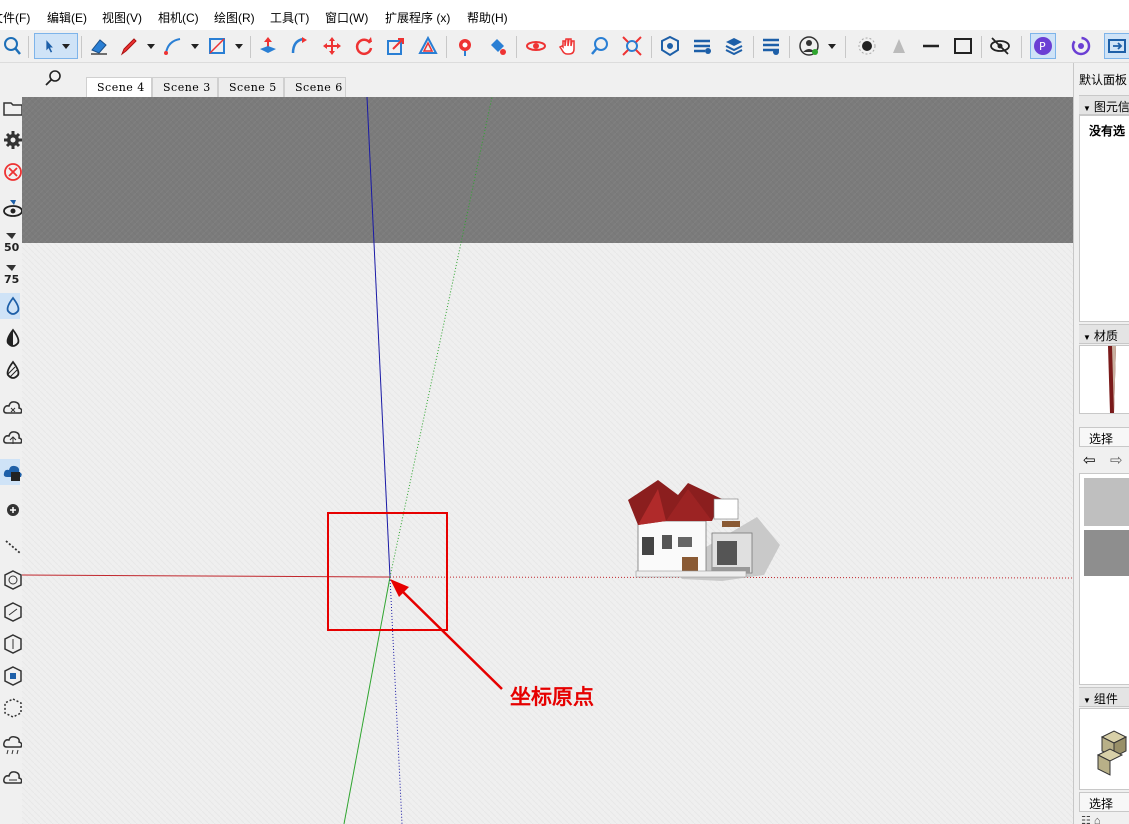 This screenshot has width=1129, height=824. I want to click on line-style-icon, so click(931, 46).